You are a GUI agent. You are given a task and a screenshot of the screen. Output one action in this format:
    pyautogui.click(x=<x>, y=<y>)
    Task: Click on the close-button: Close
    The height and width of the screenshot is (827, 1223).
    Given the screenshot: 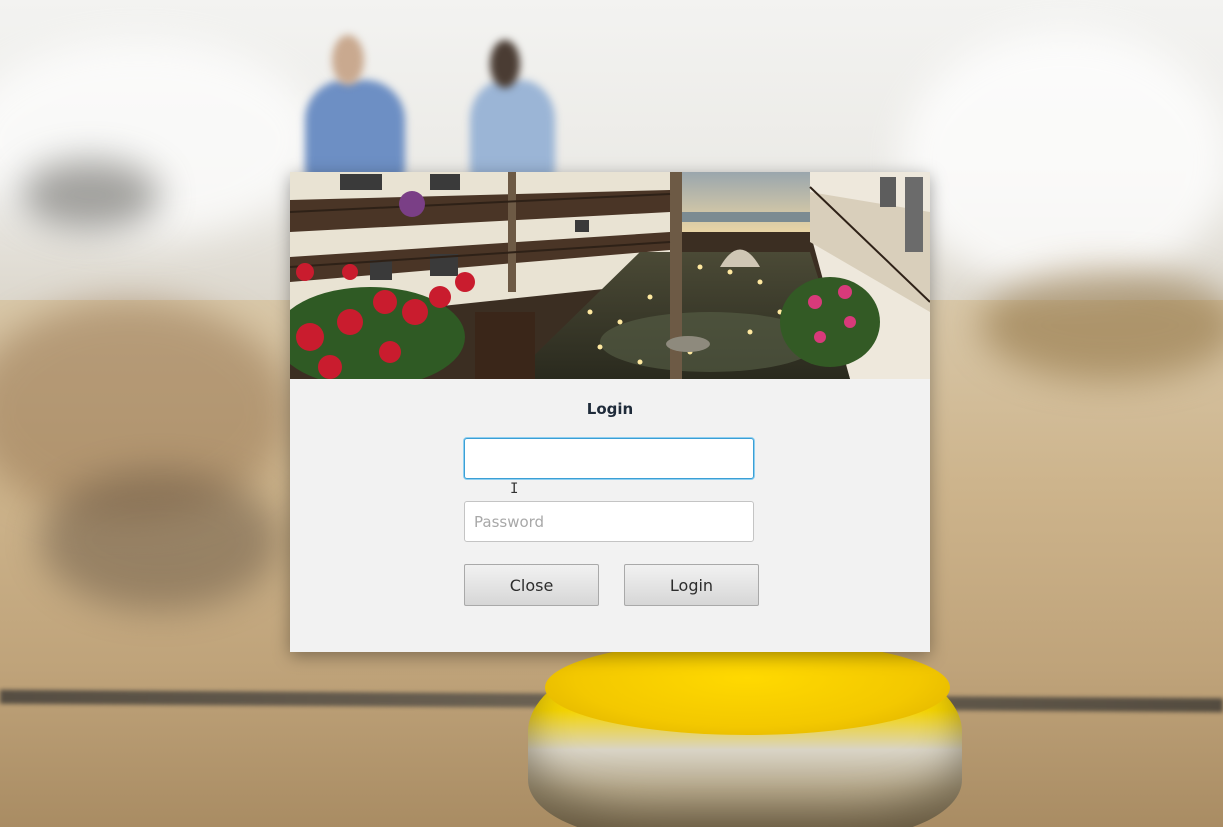 What is the action you would take?
    pyautogui.click(x=531, y=585)
    